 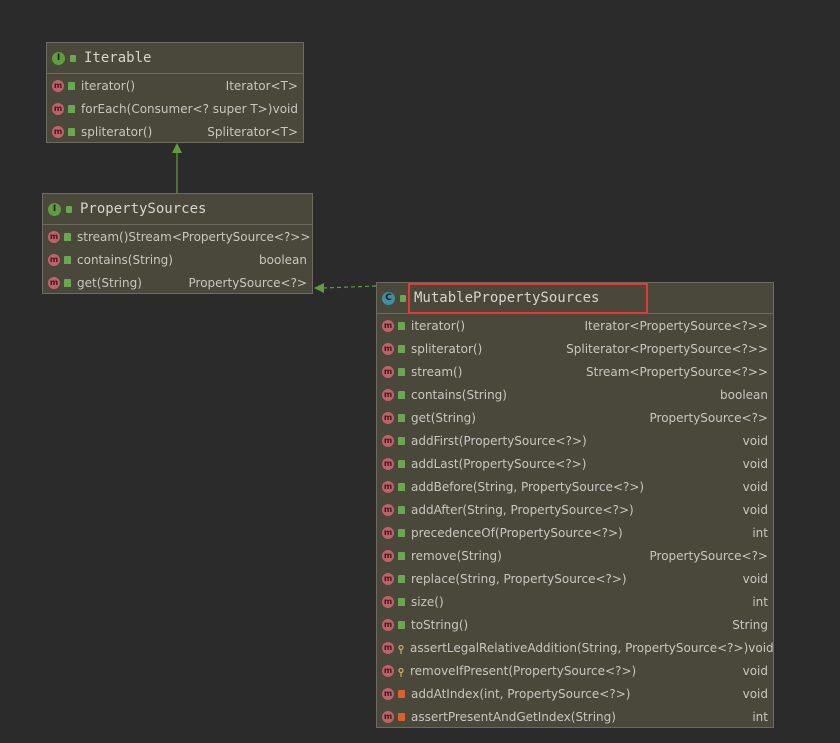 I want to click on method-row: m addAtIndex(int, PropertySource<?>) void, so click(x=575, y=693).